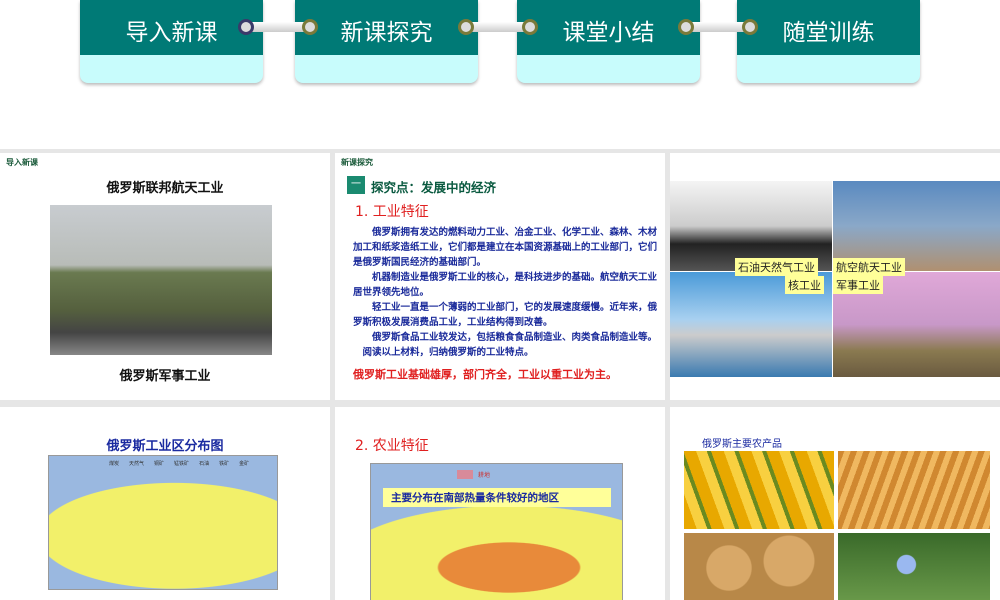 This screenshot has height=600, width=1000. Describe the element at coordinates (244, 464) in the screenshot. I see `legend-item: 金矿` at that location.